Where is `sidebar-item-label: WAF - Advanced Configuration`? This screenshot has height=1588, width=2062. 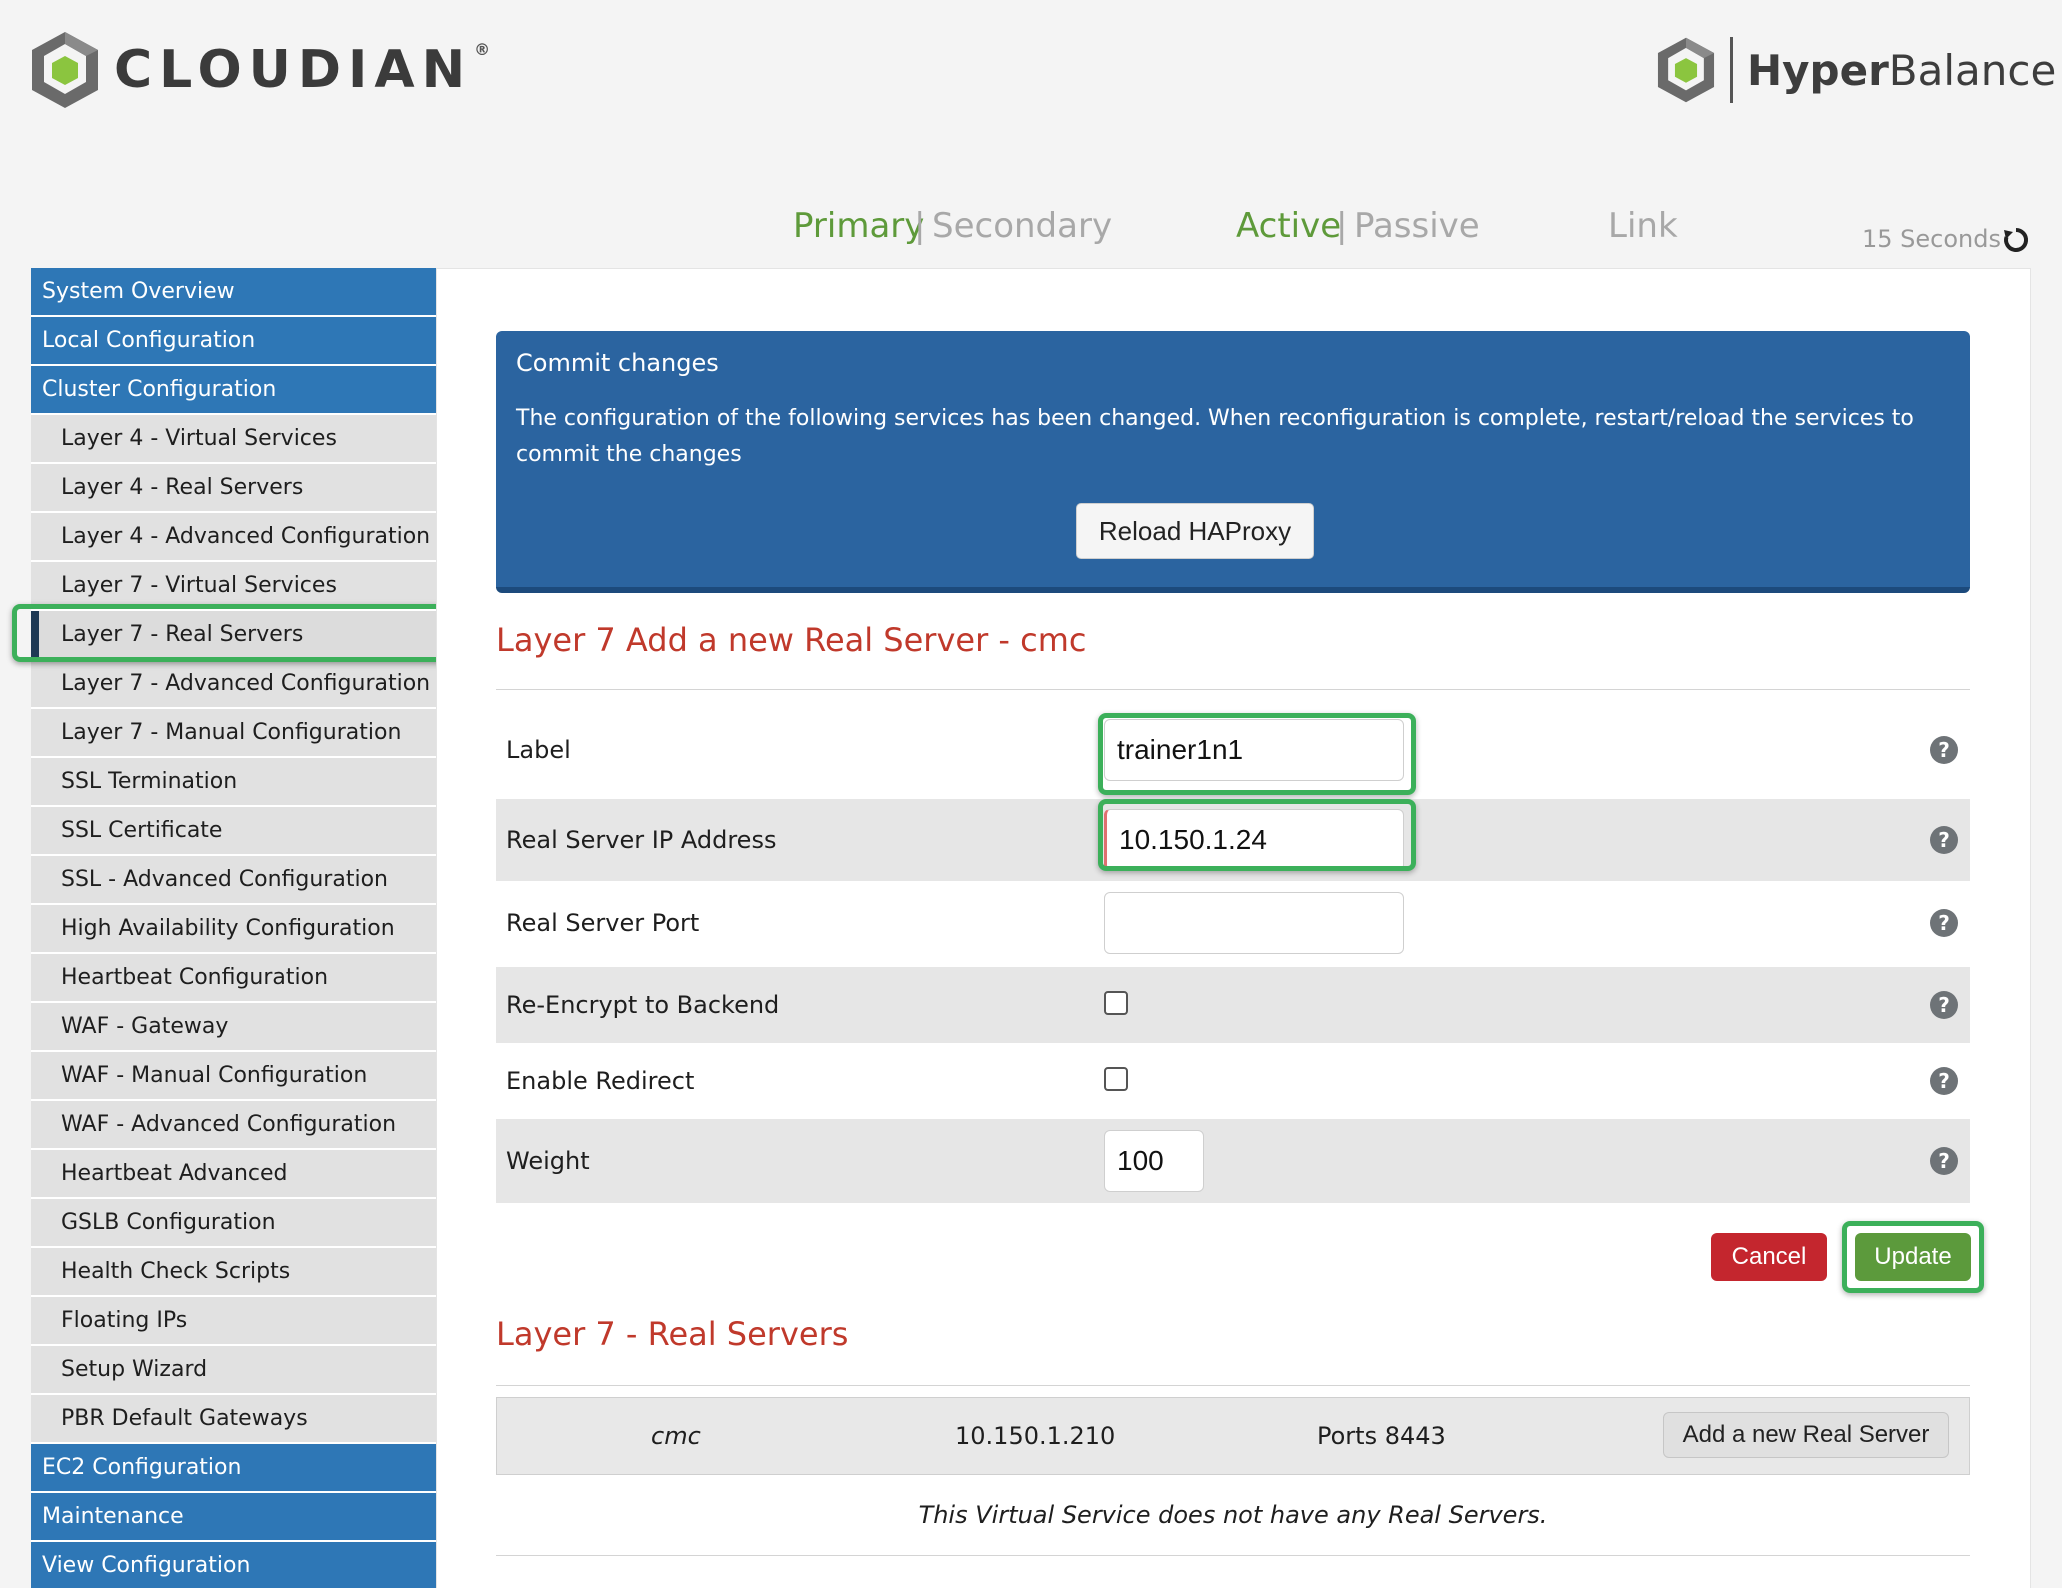
sidebar-item-label: WAF - Advanced Configuration is located at coordinates (229, 1124).